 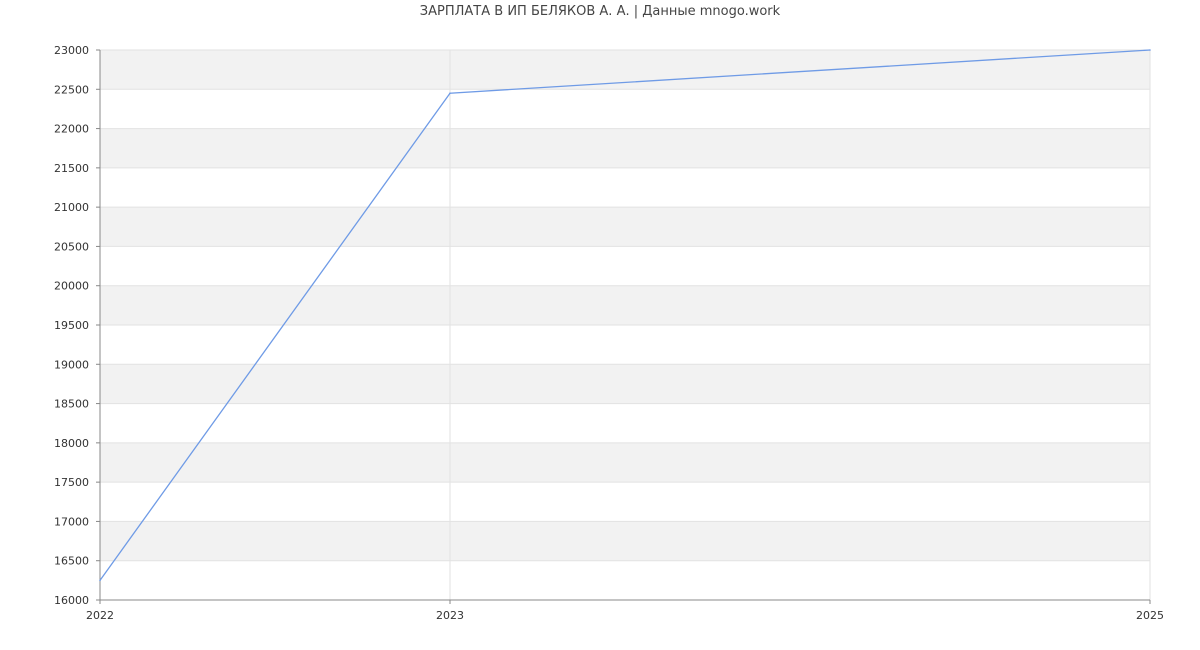 I want to click on y-tick-label: 16000, so click(x=71, y=600).